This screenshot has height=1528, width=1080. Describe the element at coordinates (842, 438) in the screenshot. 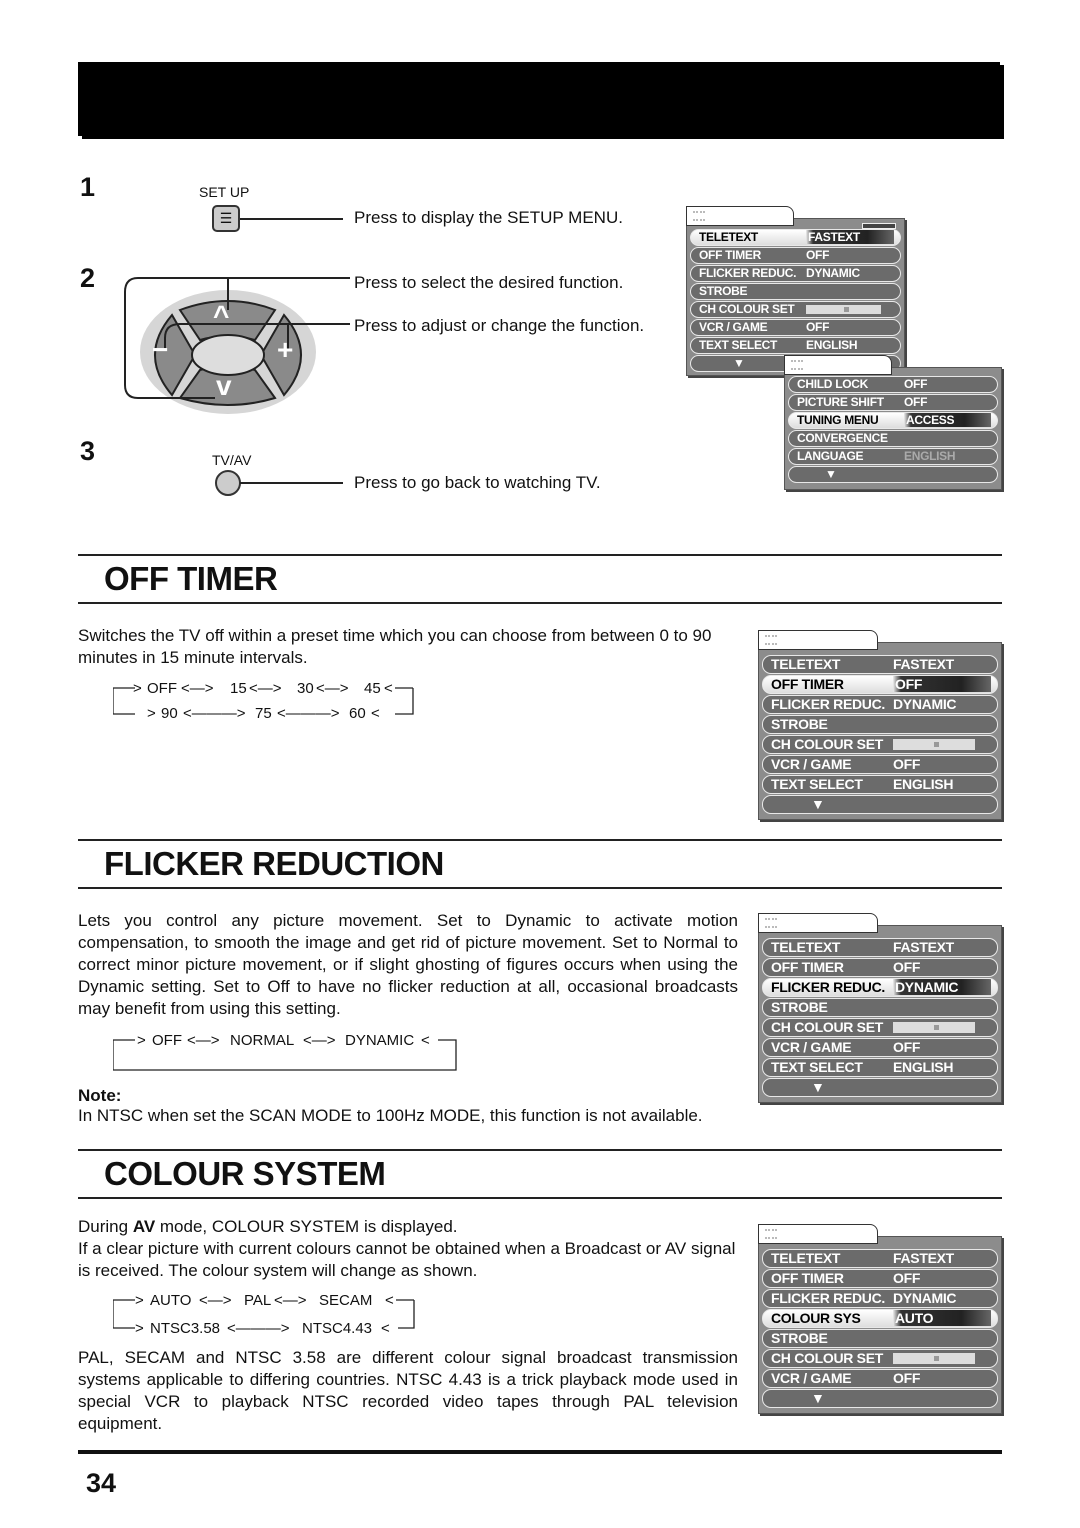

I see `menu-row-label: CONVERGENCE` at that location.